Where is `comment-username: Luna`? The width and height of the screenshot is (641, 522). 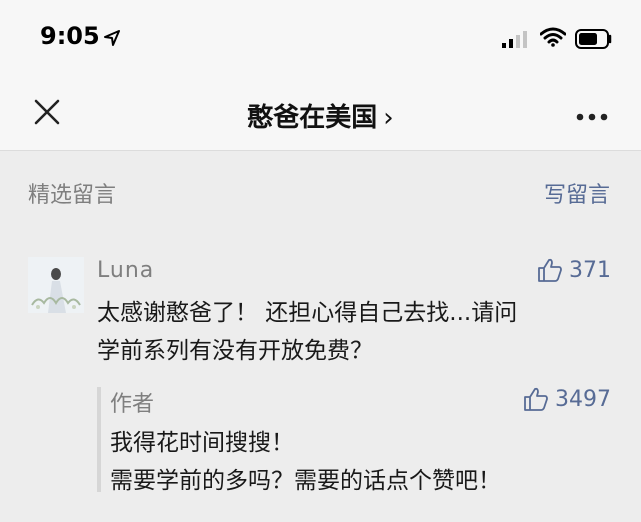 comment-username: Luna is located at coordinates (125, 270).